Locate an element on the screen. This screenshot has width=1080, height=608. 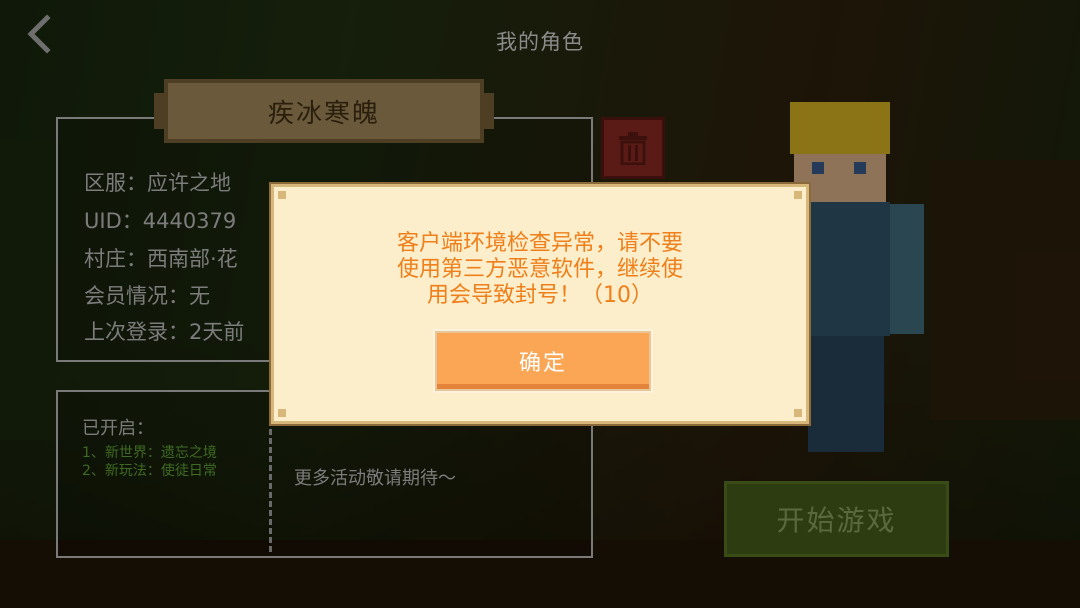
activities-more-text: 更多活动敬请期待～ is located at coordinates (375, 478).